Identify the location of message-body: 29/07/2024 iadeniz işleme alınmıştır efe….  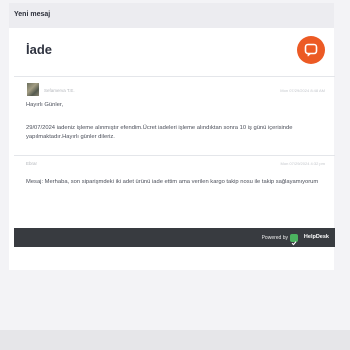
(159, 132).